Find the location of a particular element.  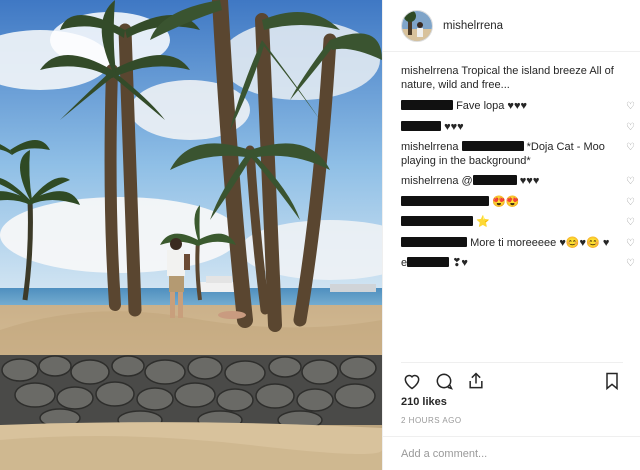

comment-text: ❣♥ is located at coordinates (460, 263).